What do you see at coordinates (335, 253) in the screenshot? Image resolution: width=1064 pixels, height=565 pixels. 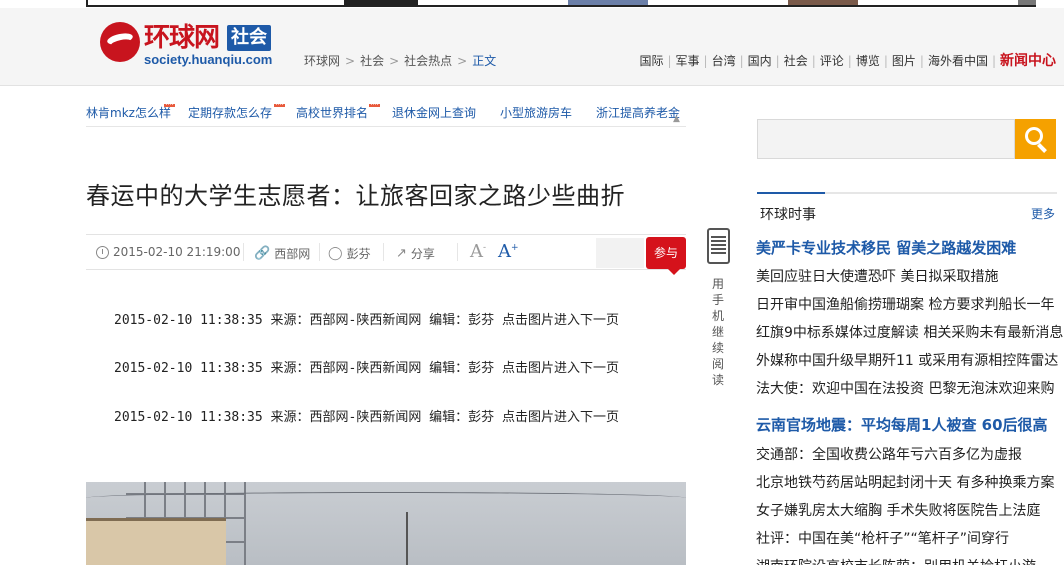 I see `user-icon: ◯` at bounding box center [335, 253].